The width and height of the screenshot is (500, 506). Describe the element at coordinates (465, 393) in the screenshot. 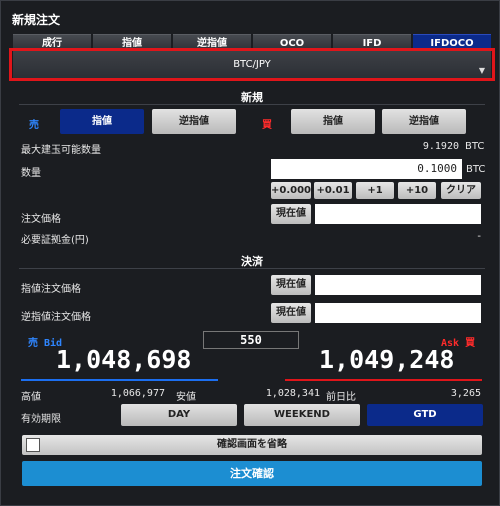

I see `change-value: 3,265` at that location.